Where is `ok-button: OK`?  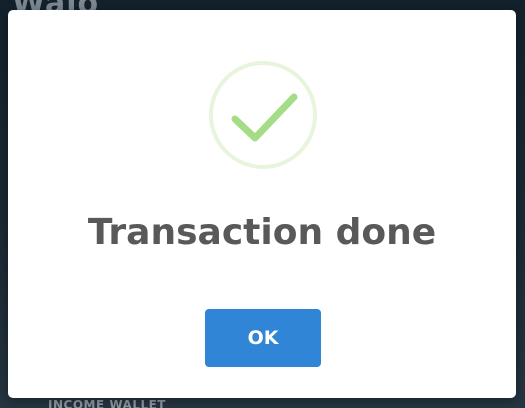
ok-button: OK is located at coordinates (263, 338).